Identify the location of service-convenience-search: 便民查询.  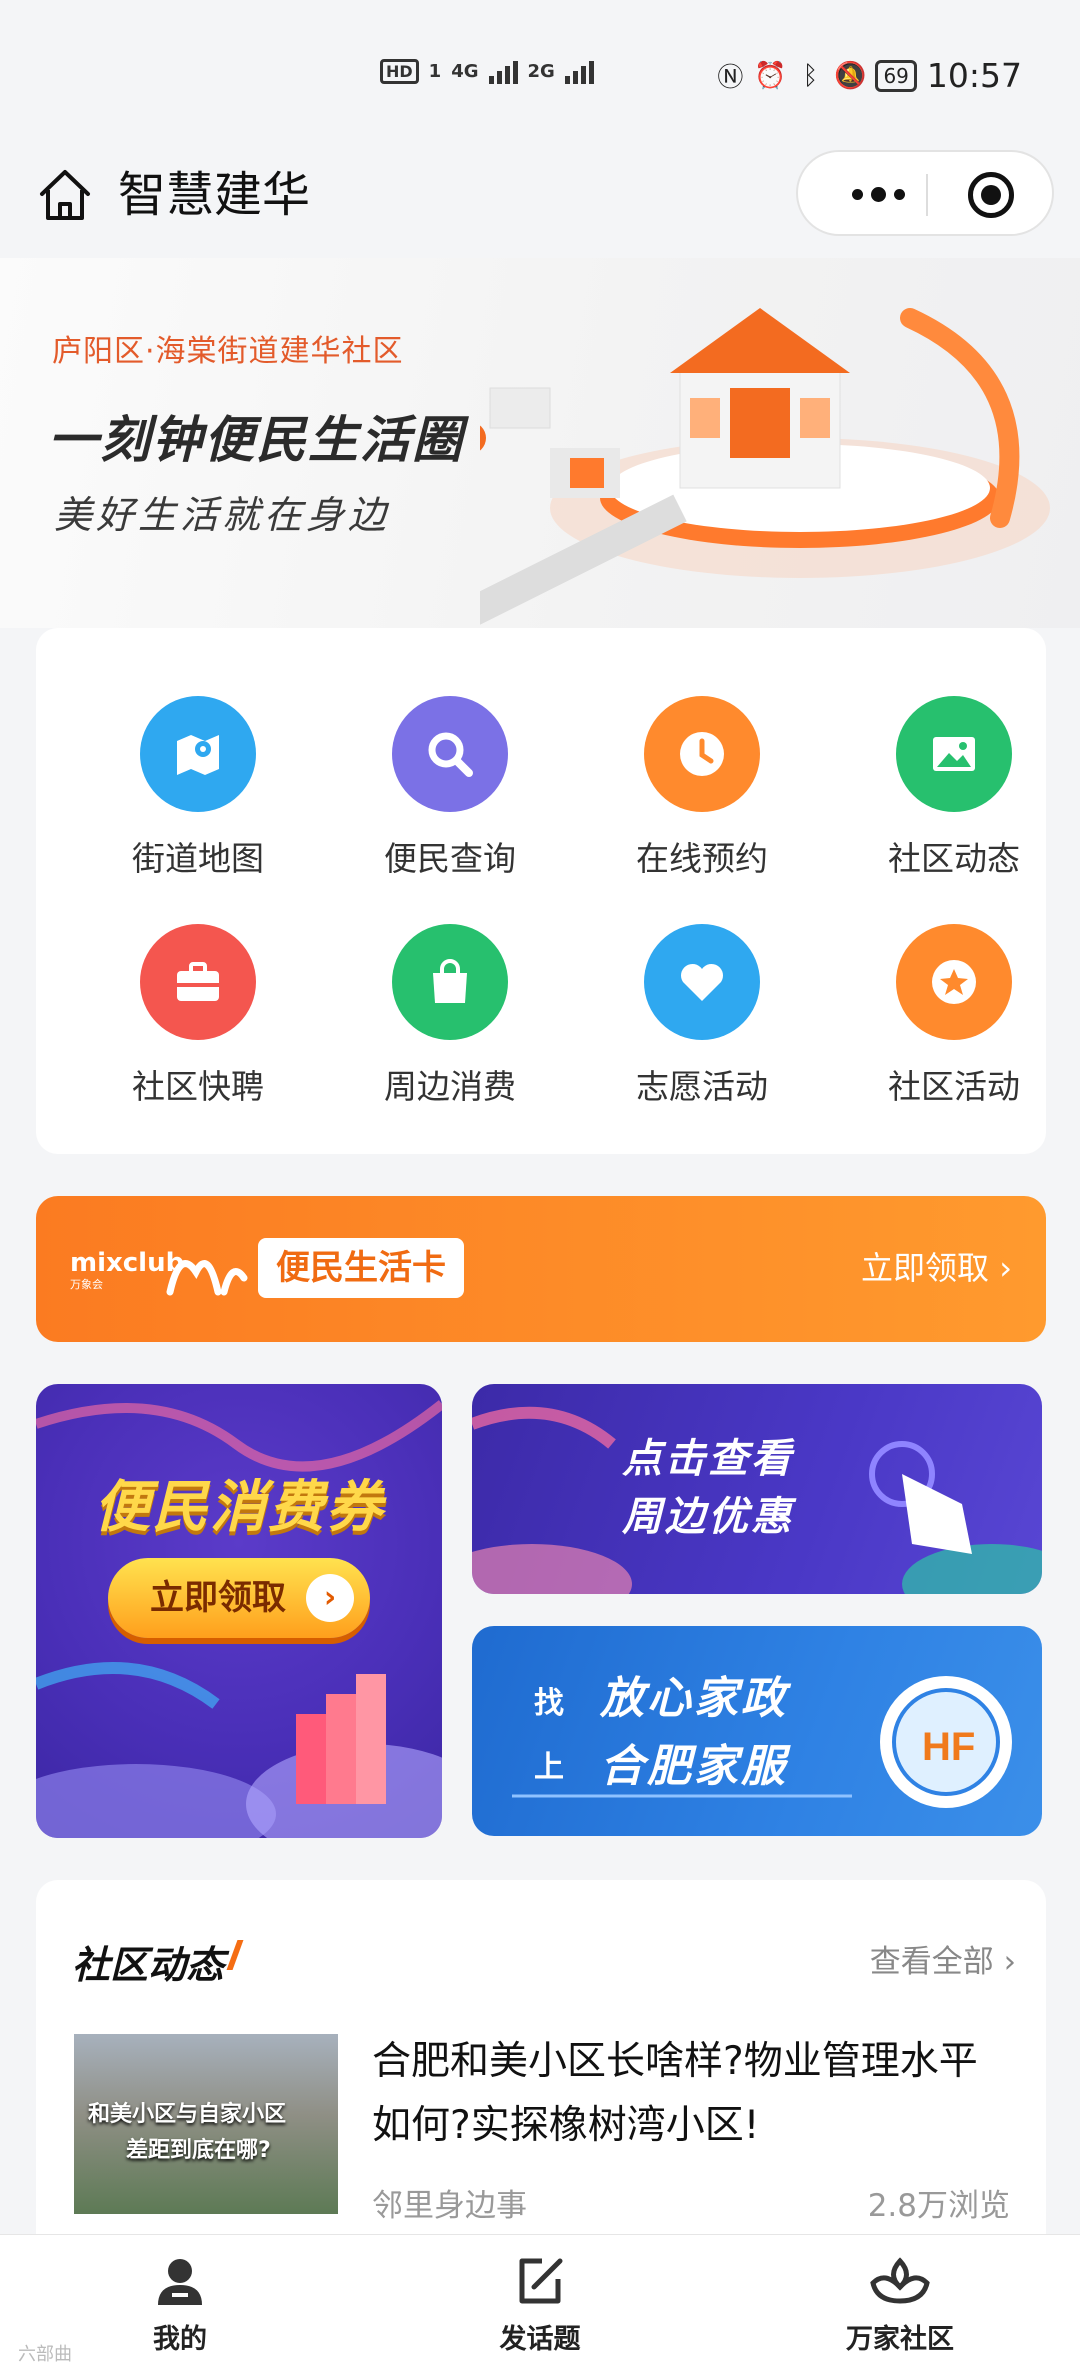
(450, 791).